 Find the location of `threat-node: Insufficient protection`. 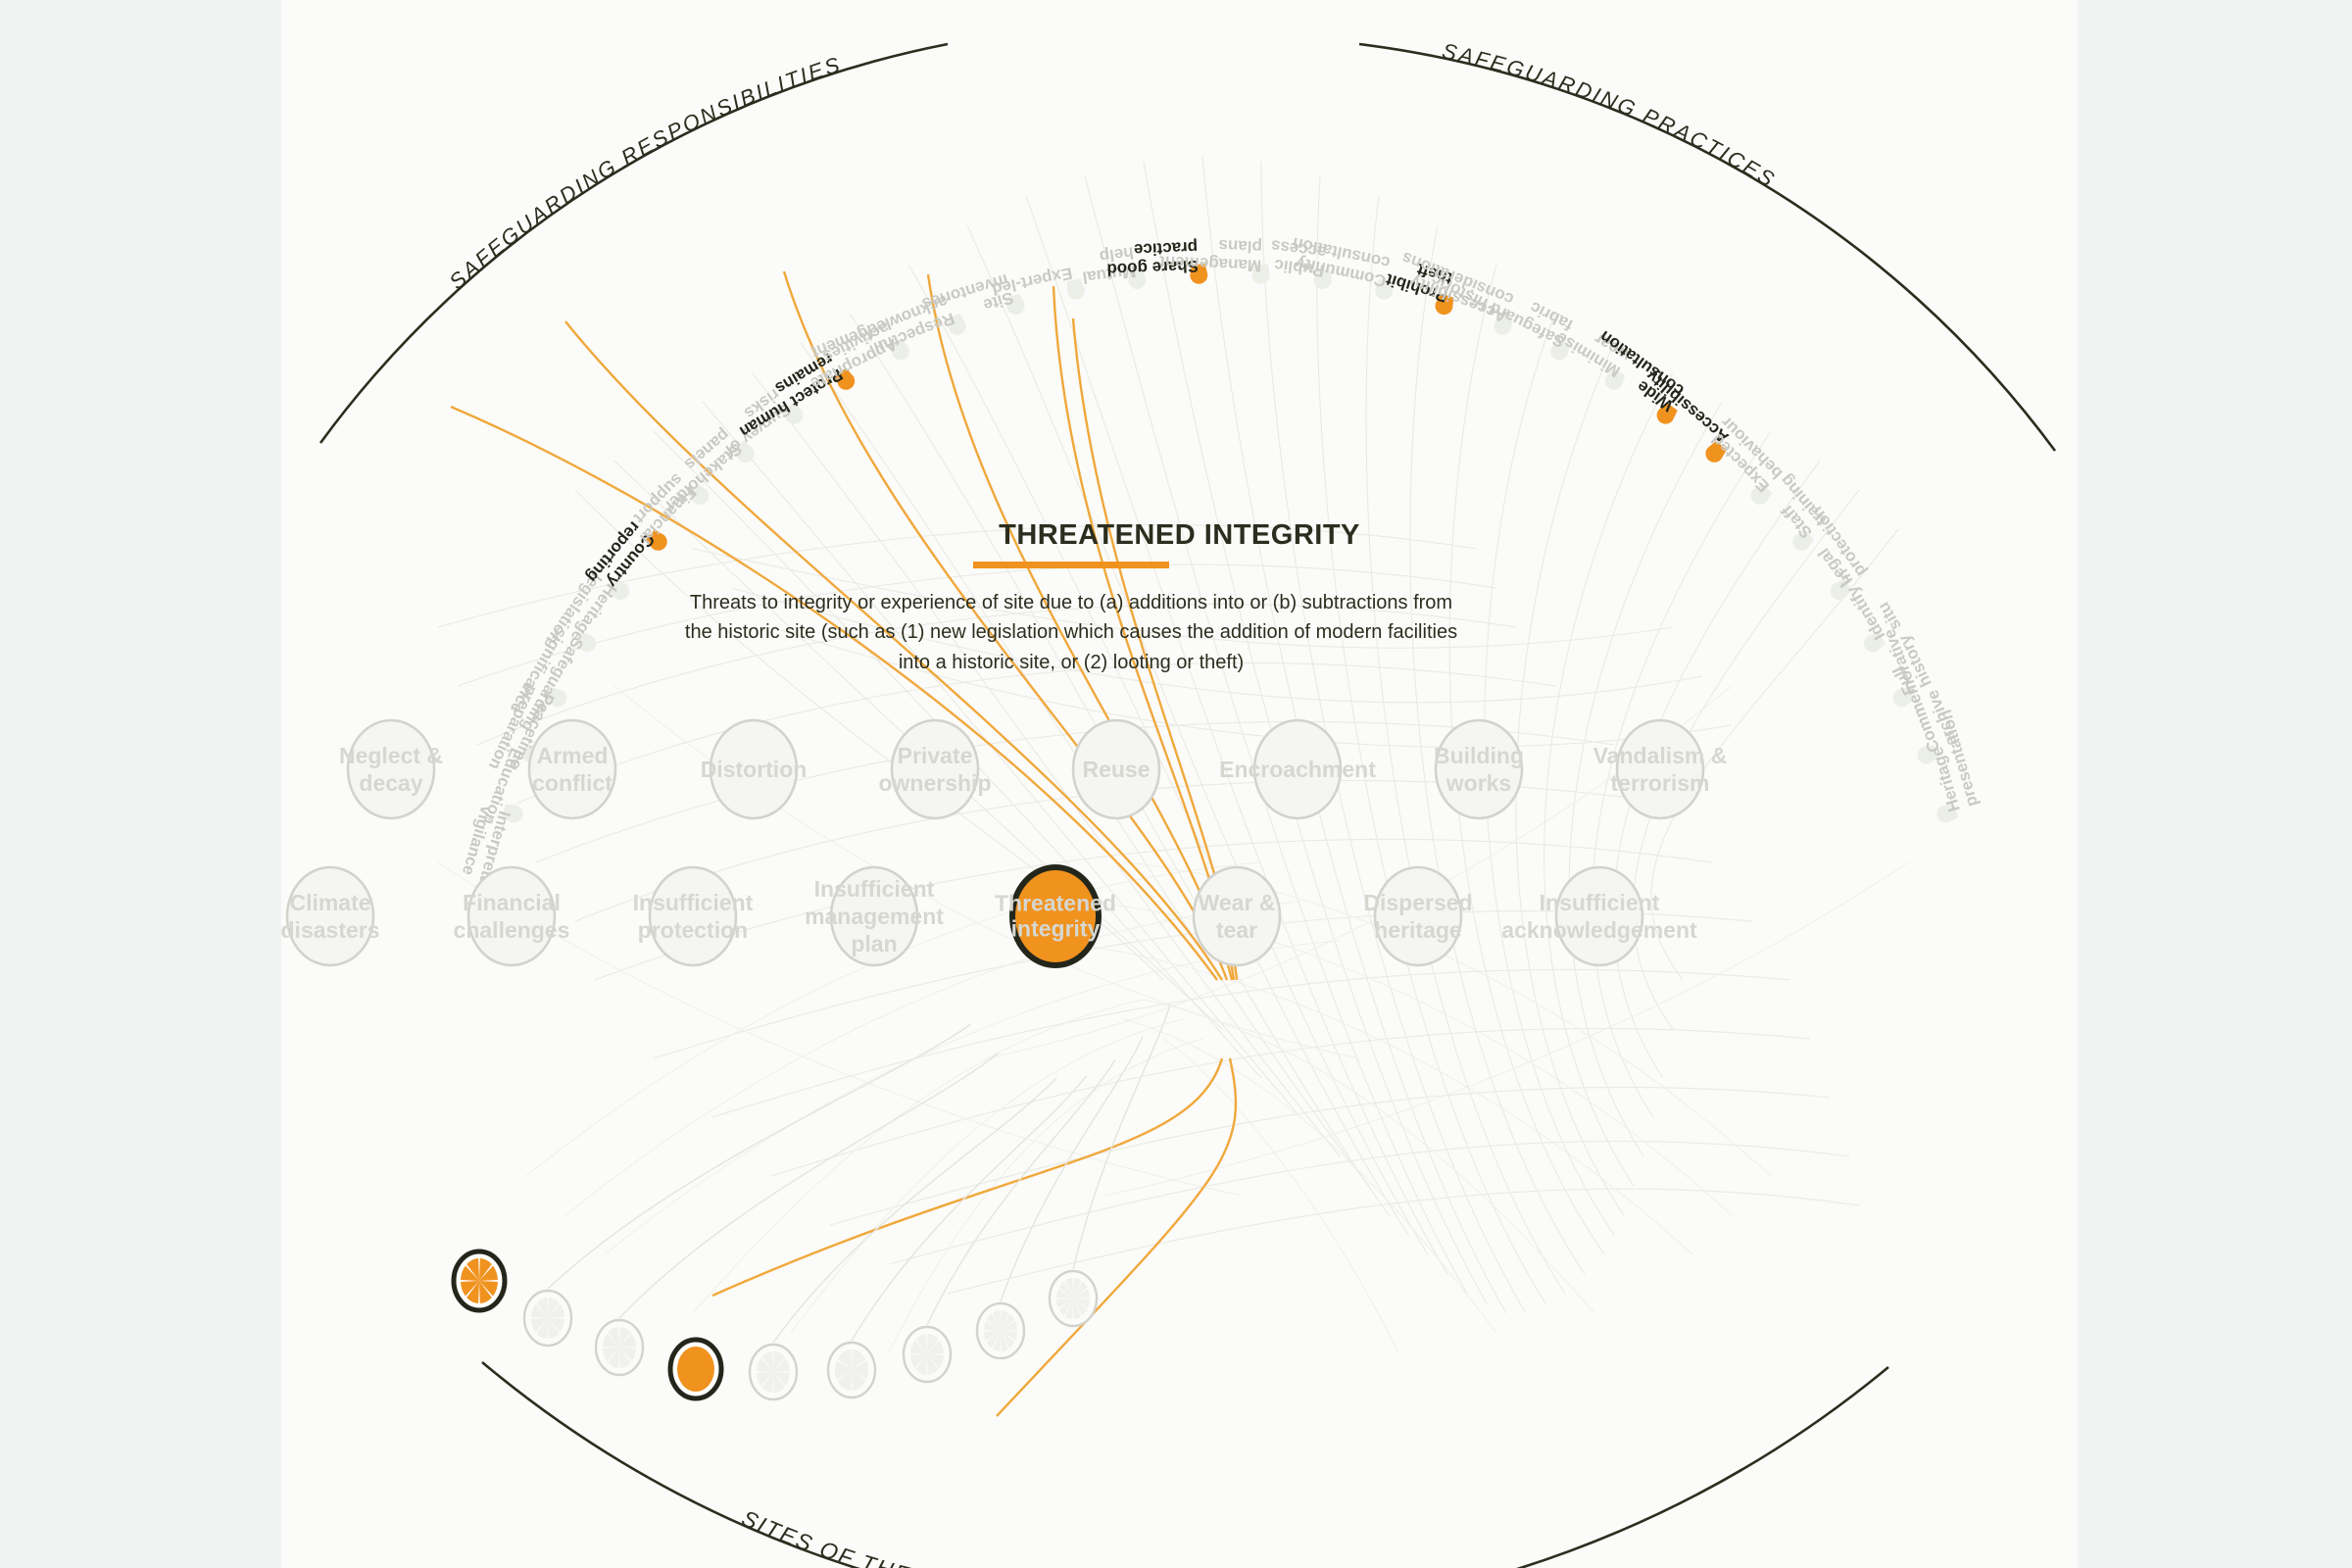

threat-node: Insufficient protection is located at coordinates (693, 916).